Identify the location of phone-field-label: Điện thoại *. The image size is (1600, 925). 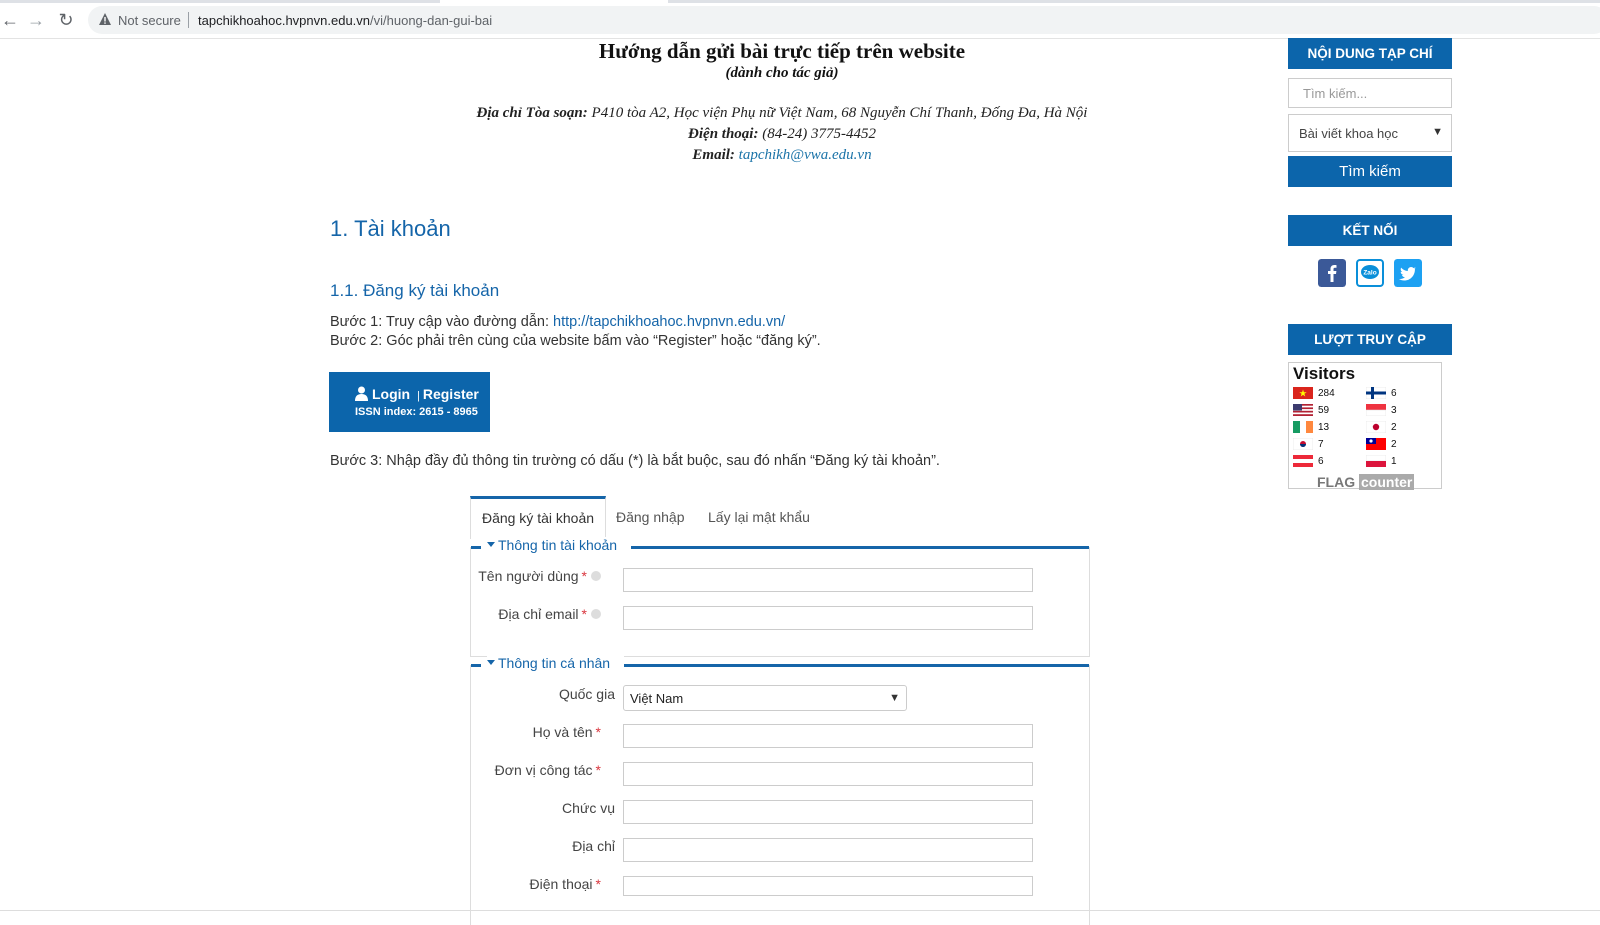
(536, 884).